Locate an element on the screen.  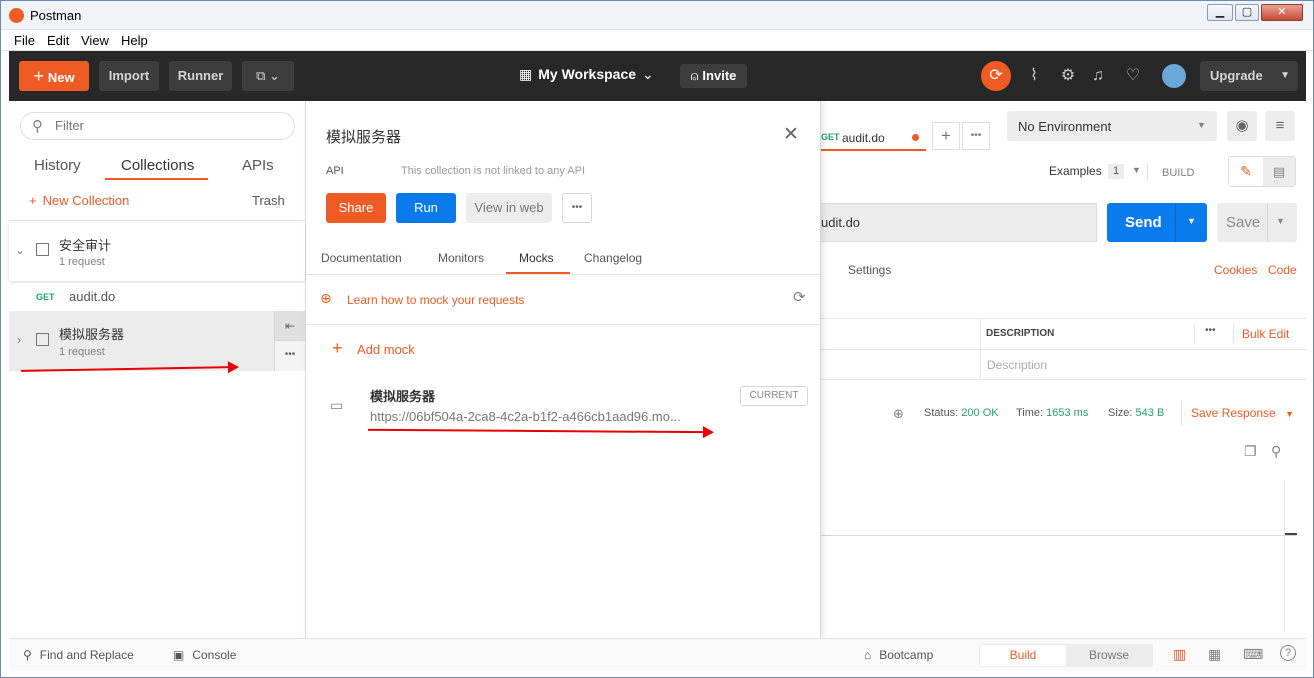
close-icon: ✕ is located at coordinates (791, 134).